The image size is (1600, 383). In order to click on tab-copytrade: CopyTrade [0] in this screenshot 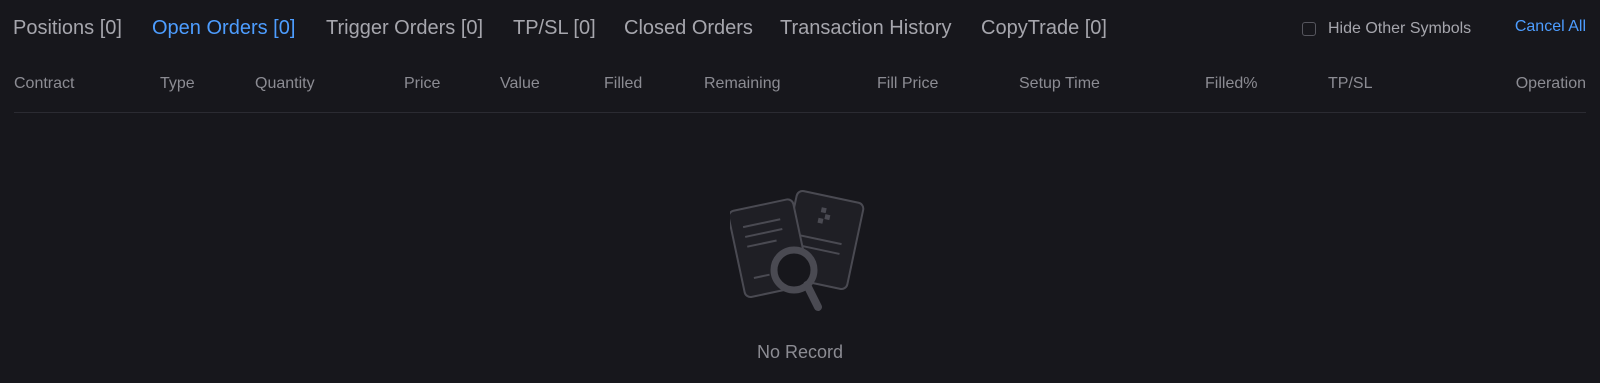, I will do `click(1044, 28)`.